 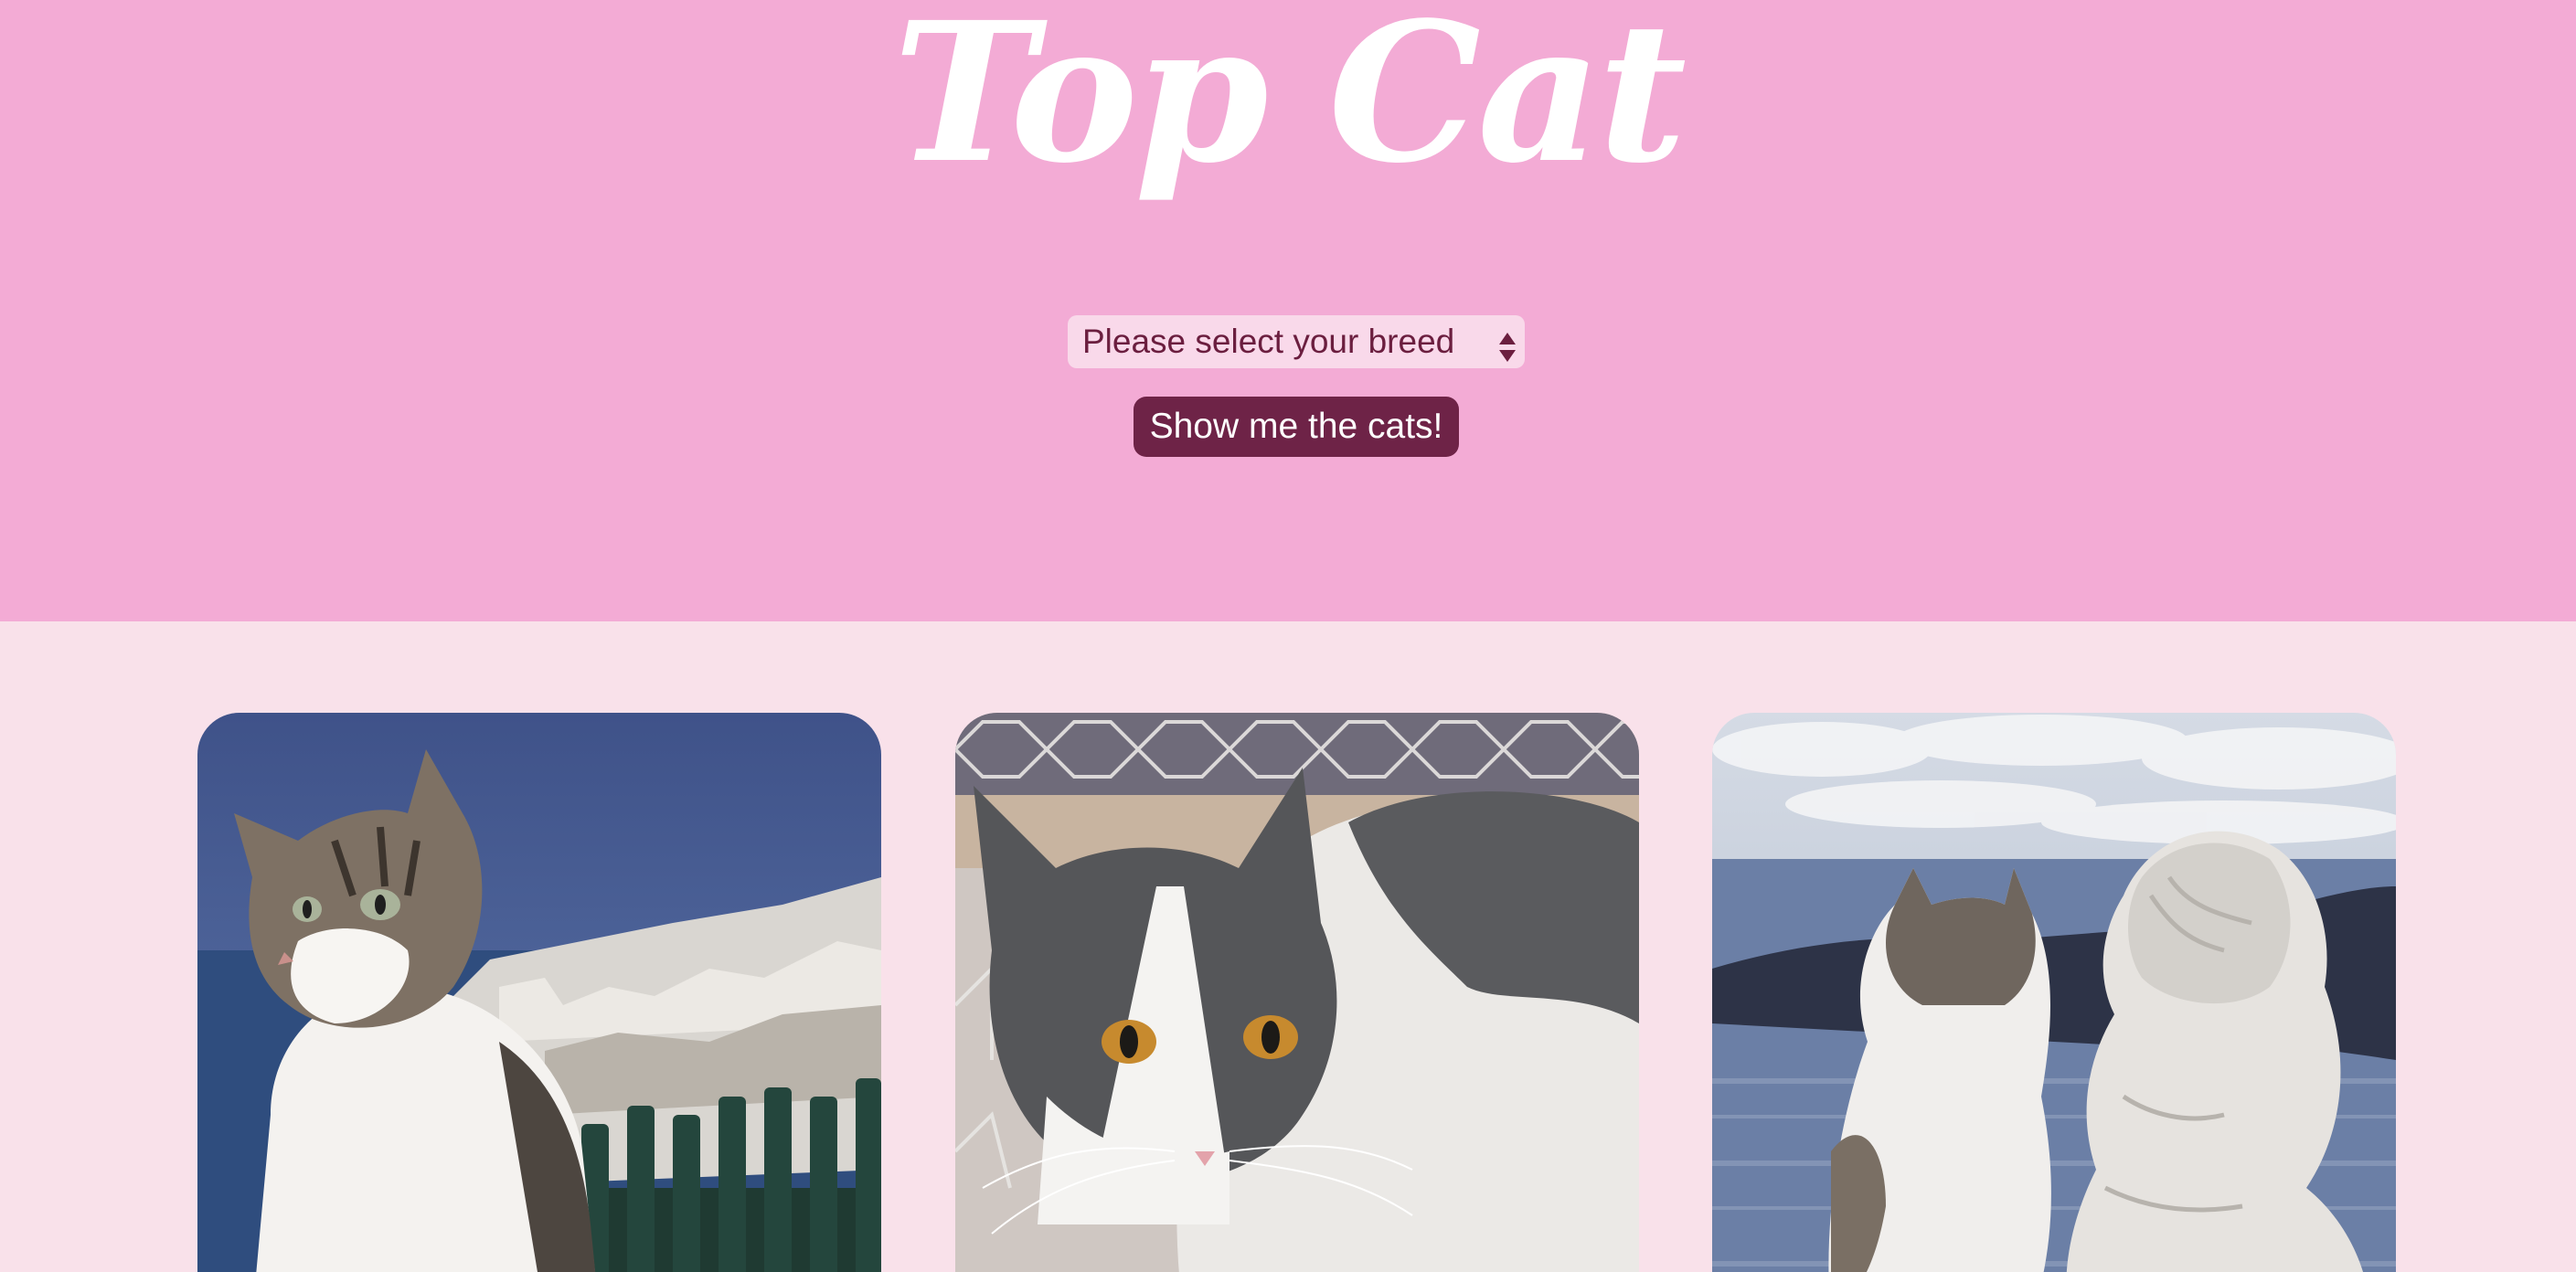 What do you see at coordinates (1296, 427) in the screenshot?
I see `show-cats-button: Show me the cats!` at bounding box center [1296, 427].